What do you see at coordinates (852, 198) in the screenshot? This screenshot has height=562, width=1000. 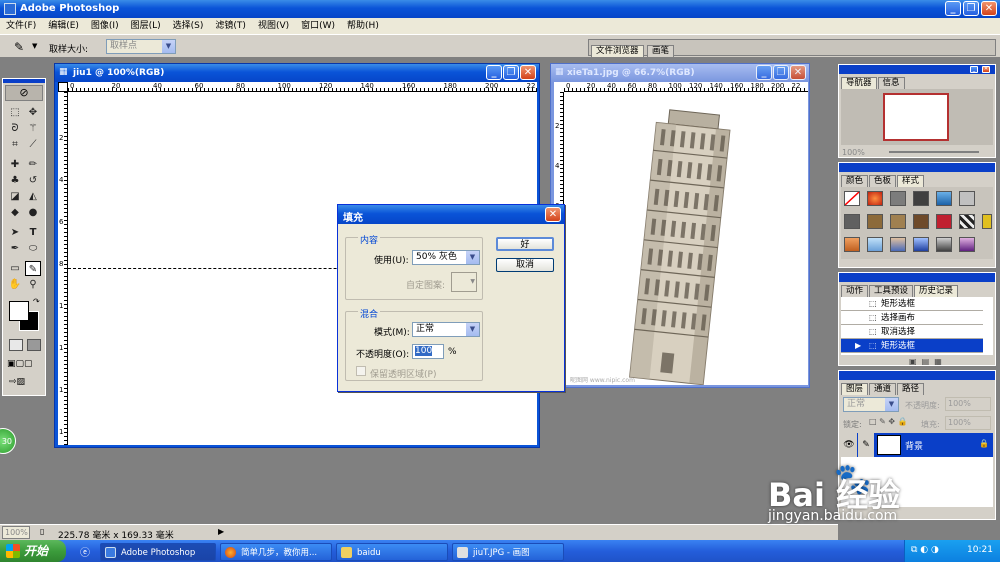 I see `style-none-swatch` at bounding box center [852, 198].